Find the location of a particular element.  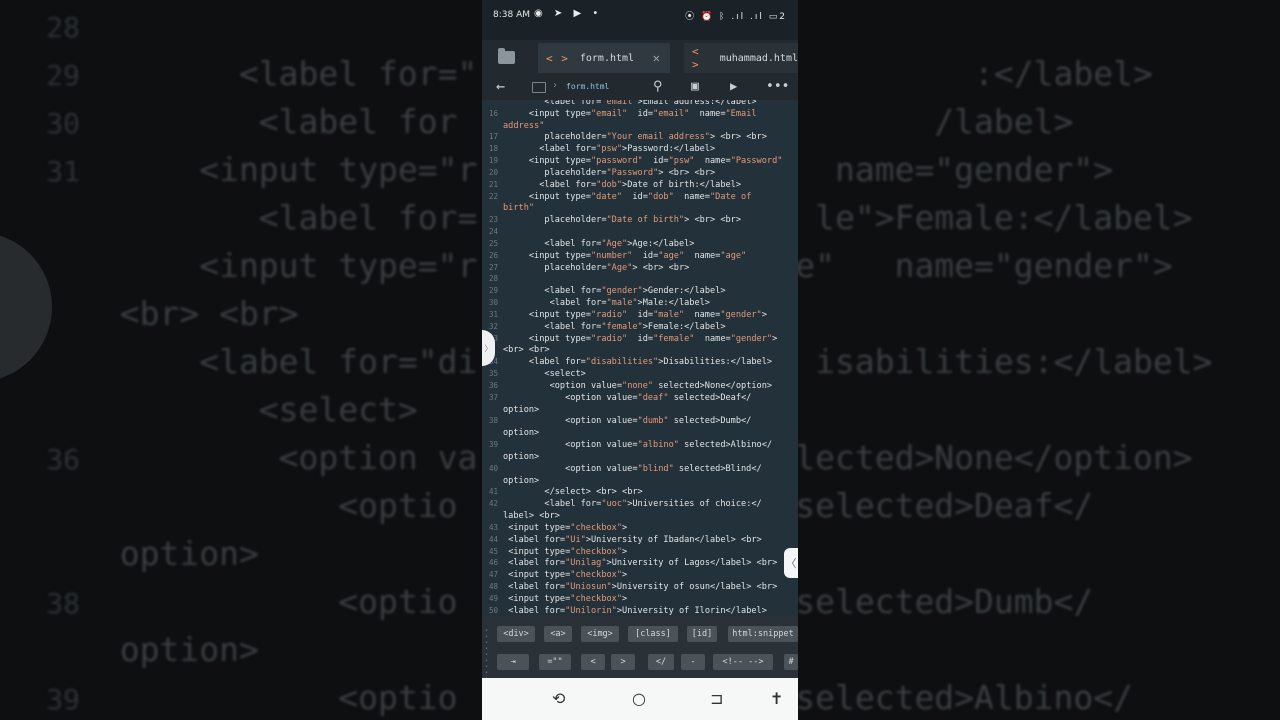

symbol-key: - is located at coordinates (693, 662).